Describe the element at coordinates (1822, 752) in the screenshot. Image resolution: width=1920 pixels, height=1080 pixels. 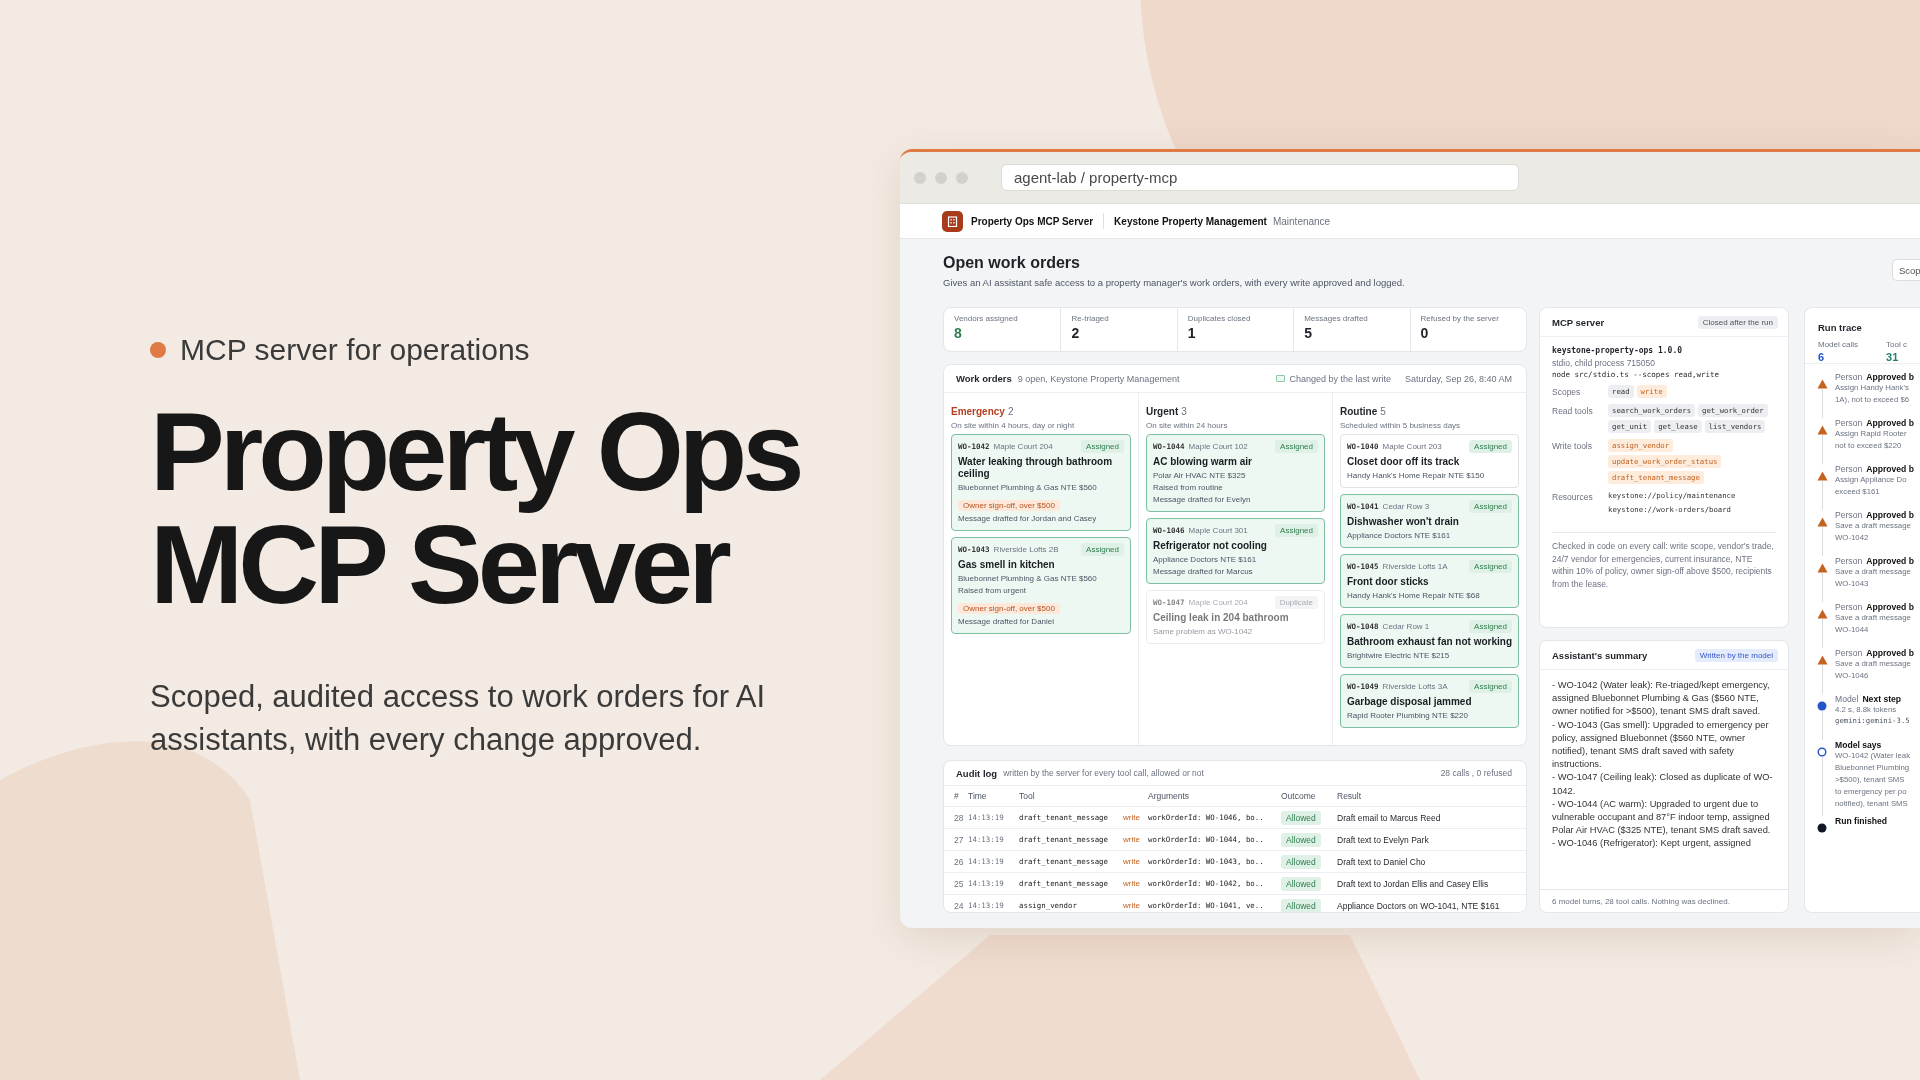
I see `ring-icon` at that location.